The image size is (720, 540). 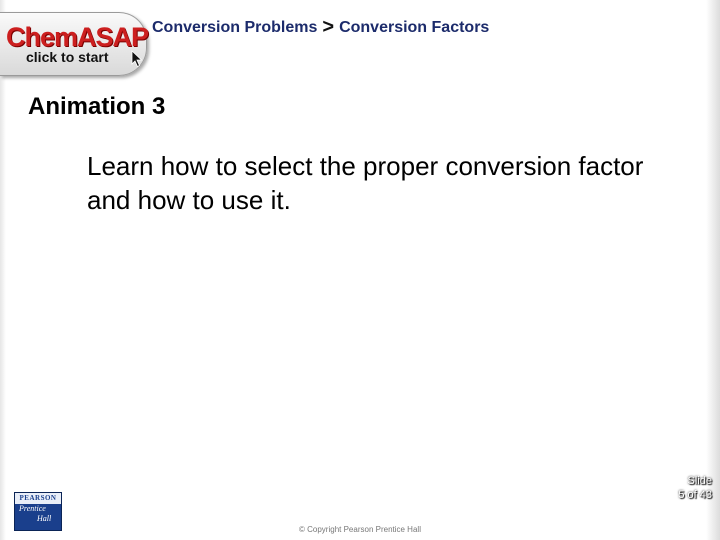 What do you see at coordinates (44, 518) in the screenshot?
I see `hall-wordmark: Hall` at bounding box center [44, 518].